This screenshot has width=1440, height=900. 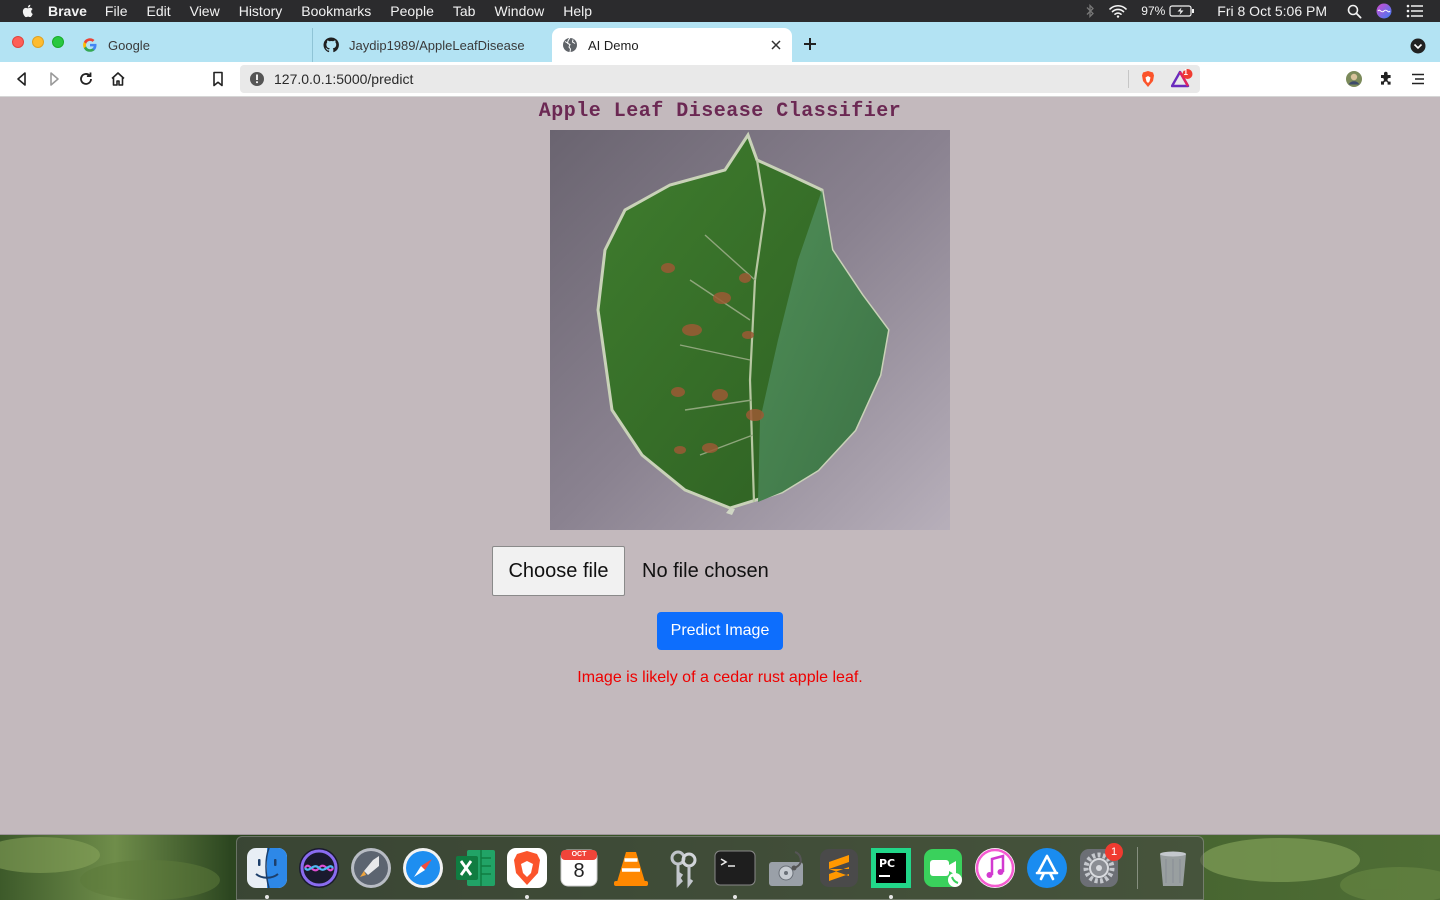 What do you see at coordinates (705, 570) in the screenshot?
I see `file-status-text: No file chosen` at bounding box center [705, 570].